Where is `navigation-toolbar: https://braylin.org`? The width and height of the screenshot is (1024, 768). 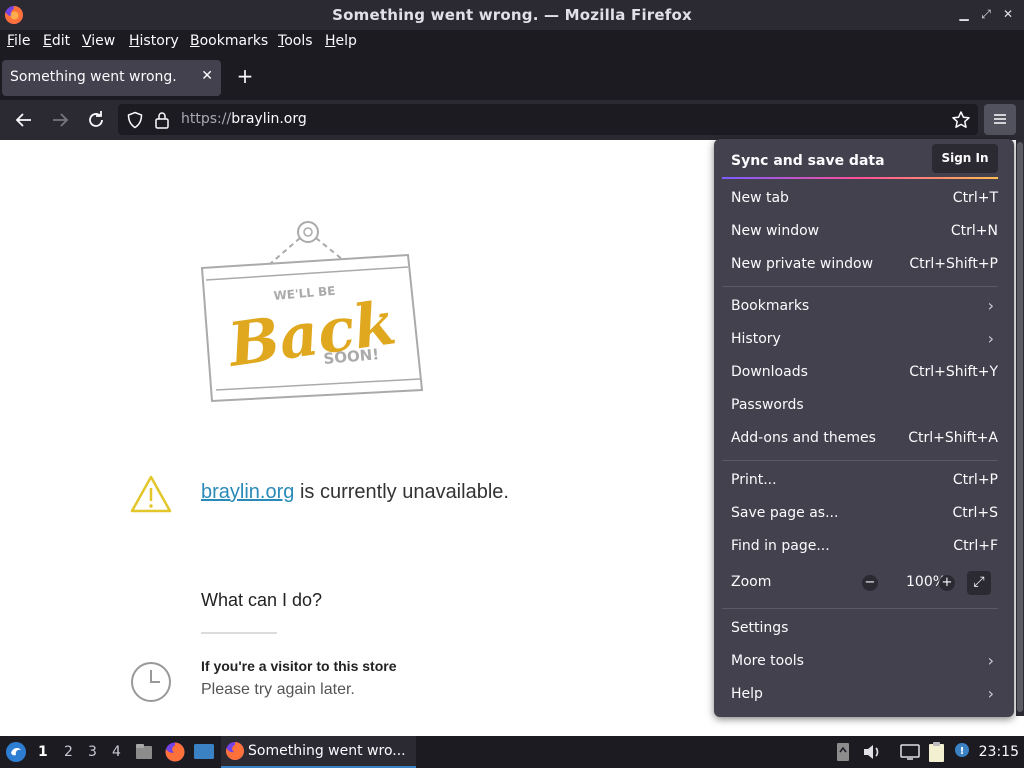
navigation-toolbar: https://braylin.org is located at coordinates (512, 120).